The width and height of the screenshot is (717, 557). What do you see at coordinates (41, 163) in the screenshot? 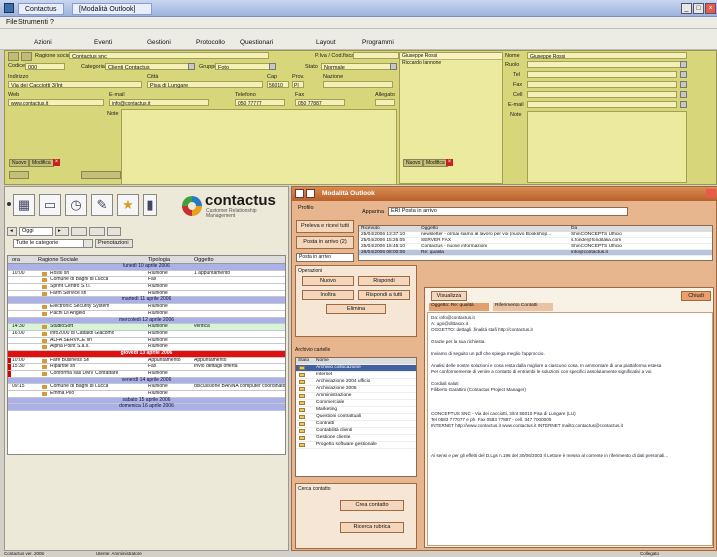
I see `modifica-button: Modifica` at bounding box center [41, 163].